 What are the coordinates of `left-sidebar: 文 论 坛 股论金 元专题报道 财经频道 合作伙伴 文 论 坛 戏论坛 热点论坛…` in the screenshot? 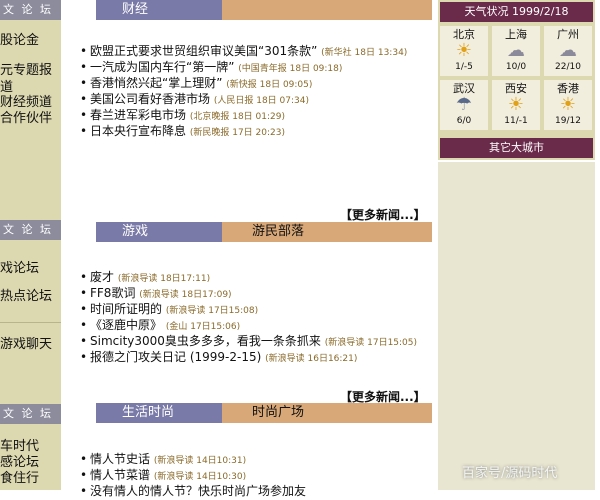 It's located at (30, 245).